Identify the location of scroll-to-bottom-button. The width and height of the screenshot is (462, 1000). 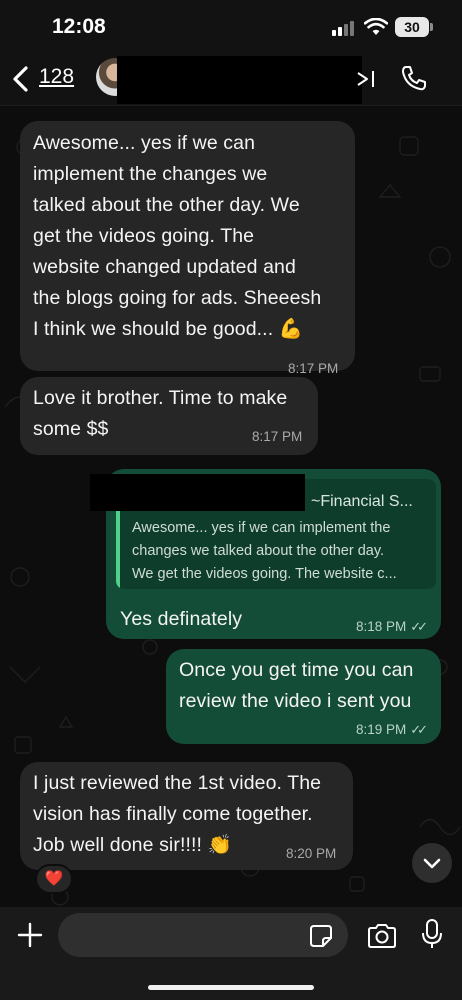
(432, 863).